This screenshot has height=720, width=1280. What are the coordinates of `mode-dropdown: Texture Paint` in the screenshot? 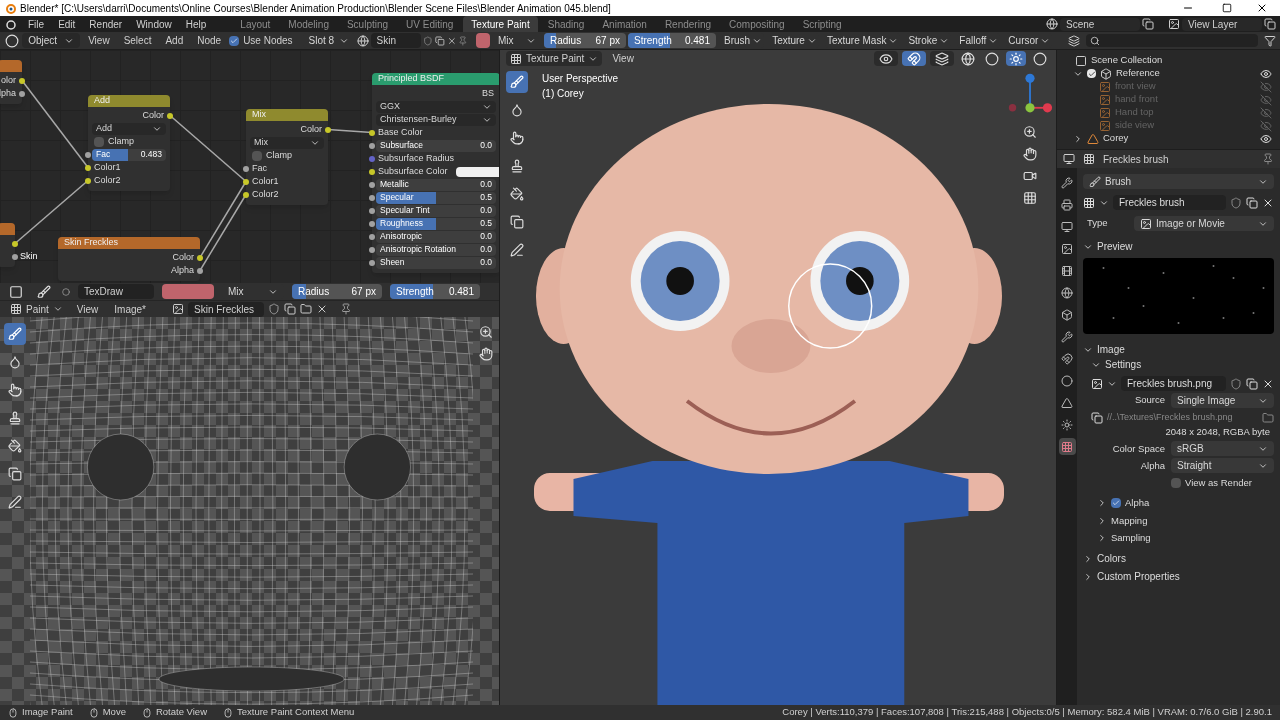 It's located at (554, 58).